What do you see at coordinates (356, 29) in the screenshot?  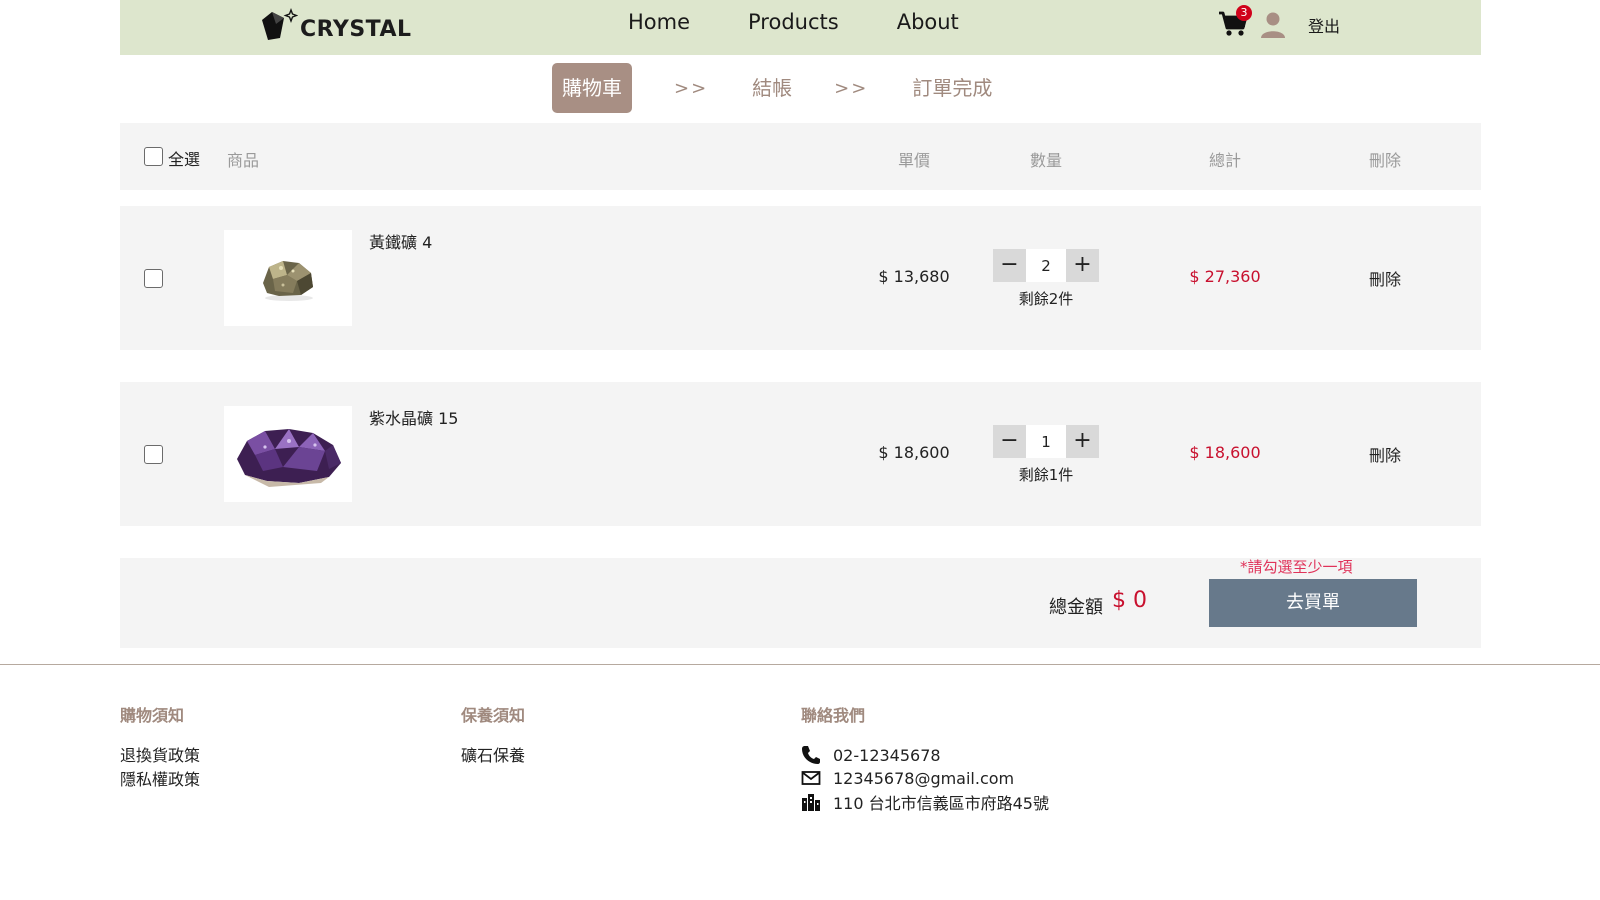 I see `logo-text: CRYSTAL` at bounding box center [356, 29].